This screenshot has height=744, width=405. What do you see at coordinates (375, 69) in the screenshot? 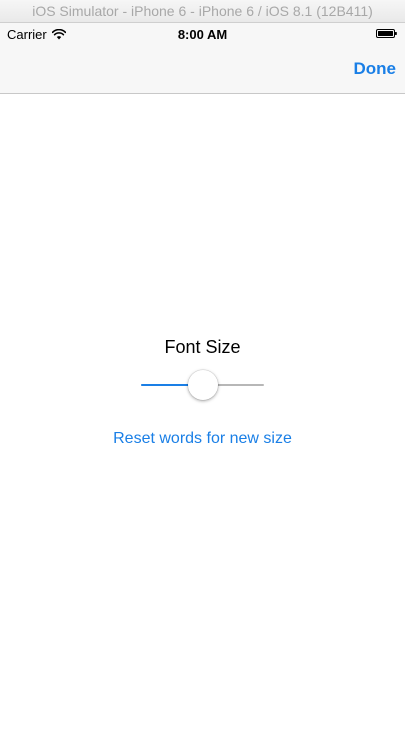
I see `done-button: Done` at bounding box center [375, 69].